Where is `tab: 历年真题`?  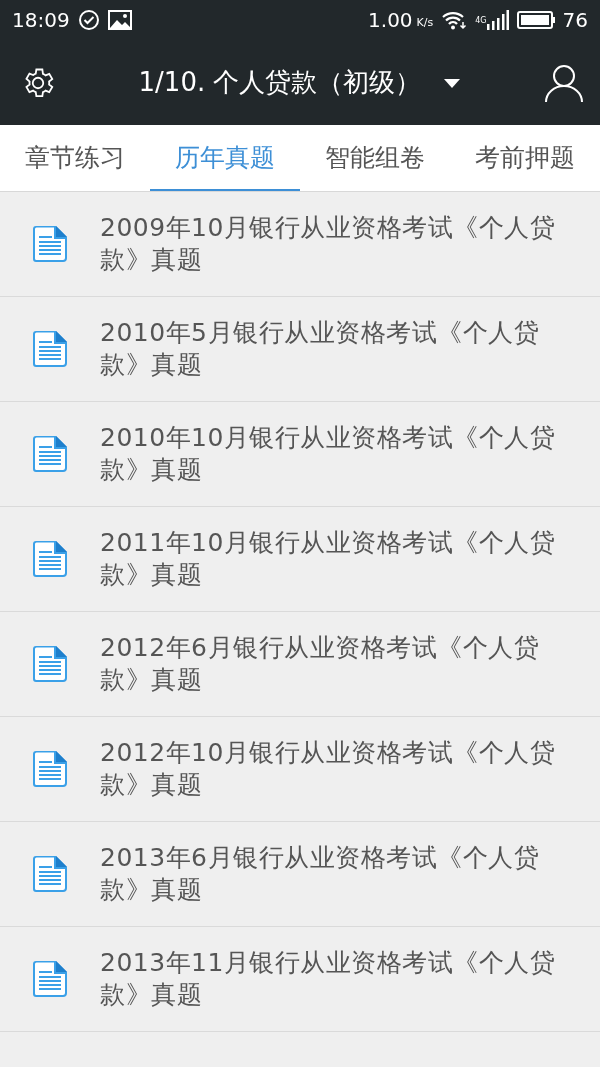 tab: 历年真题 is located at coordinates (225, 158).